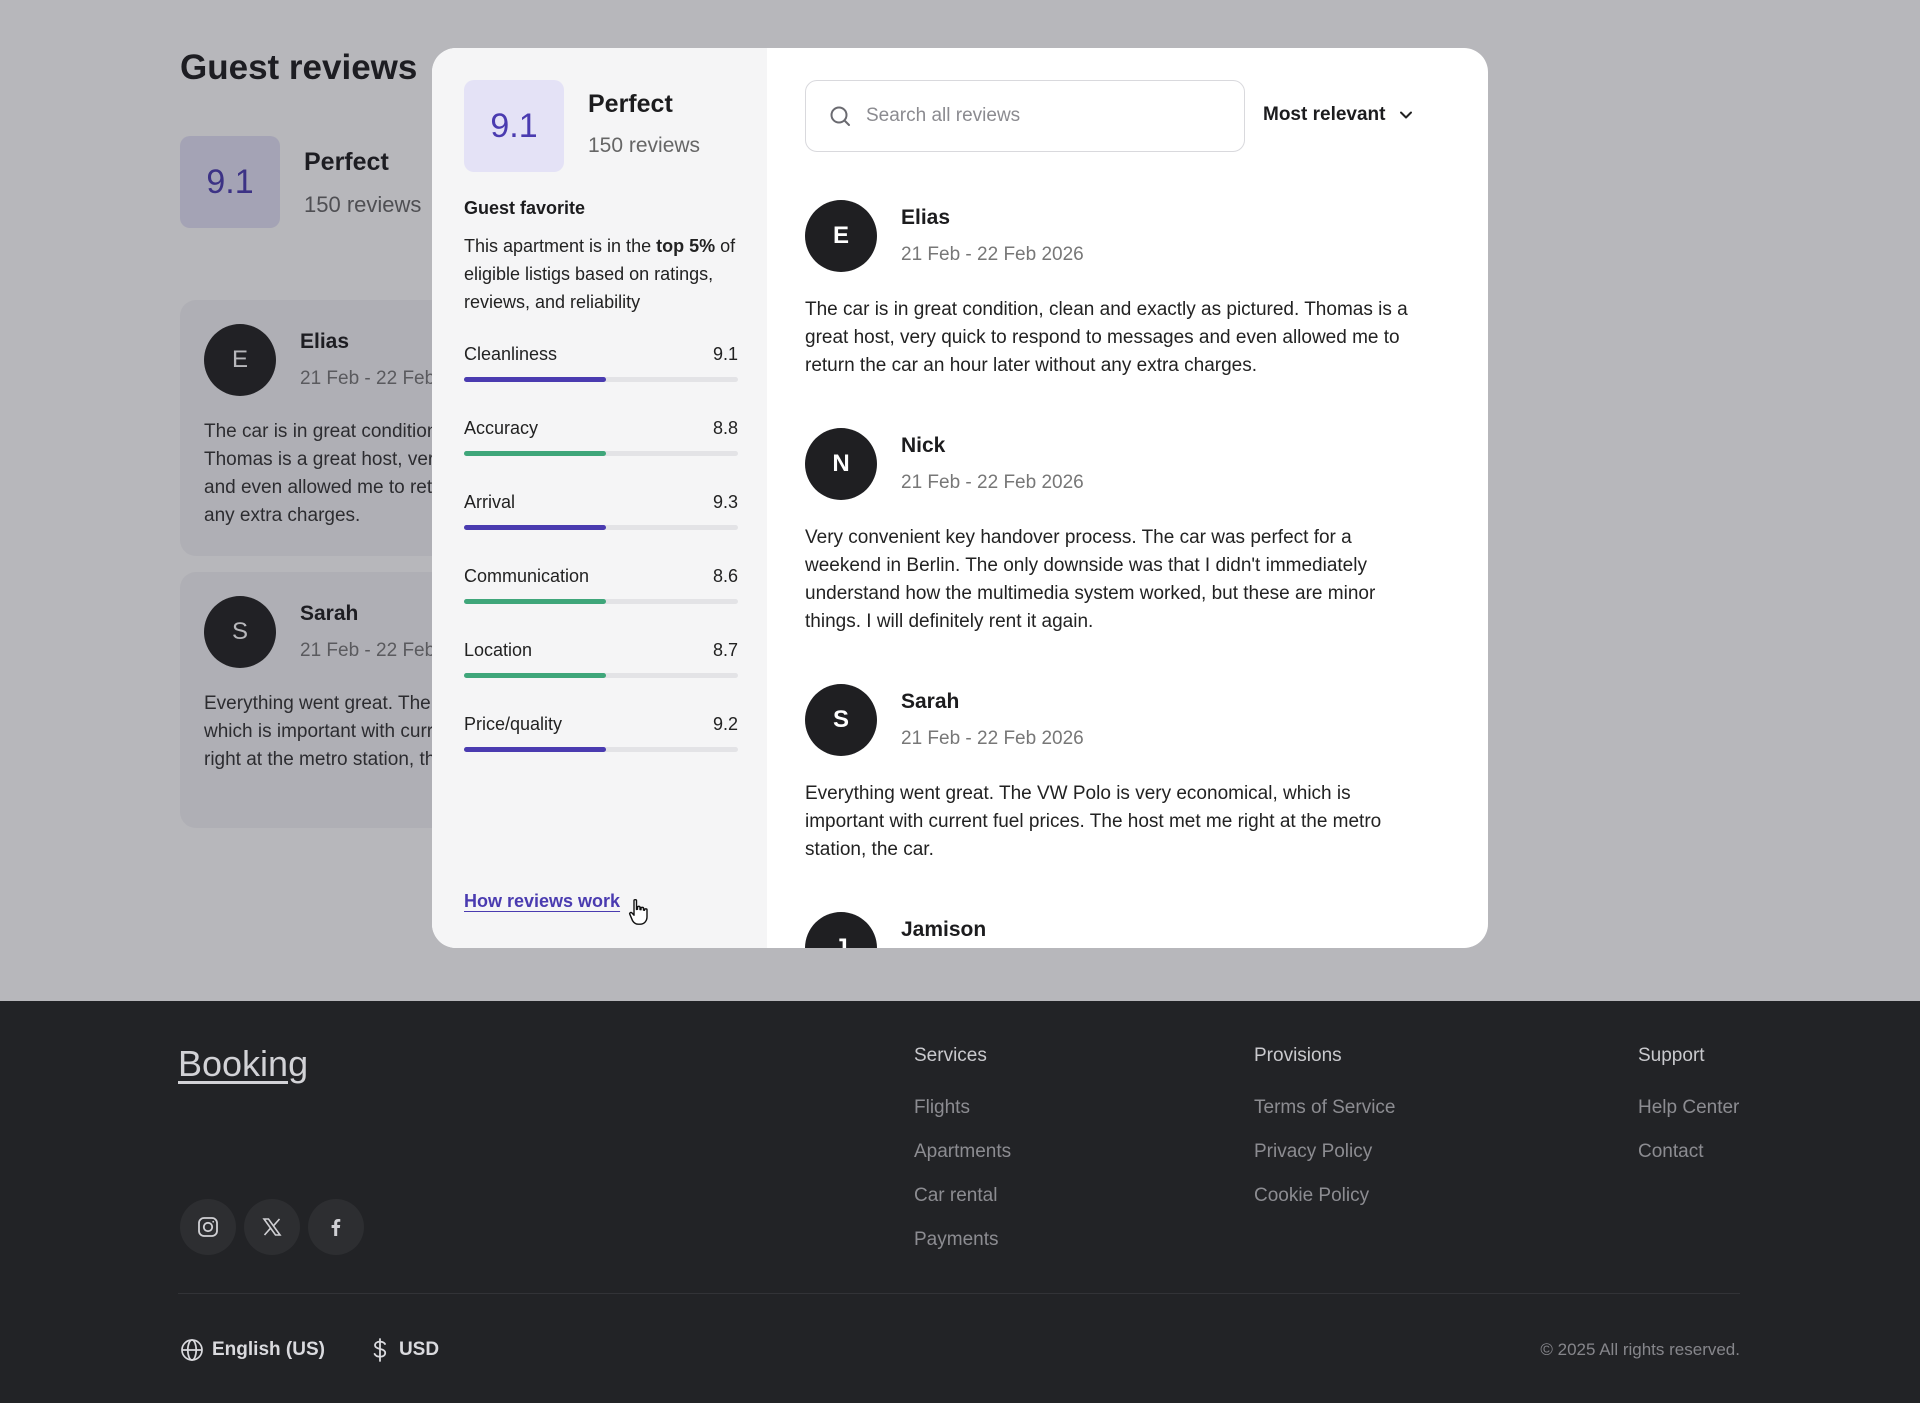 This screenshot has width=1920, height=1403. I want to click on chevron-down-icon, so click(1406, 115).